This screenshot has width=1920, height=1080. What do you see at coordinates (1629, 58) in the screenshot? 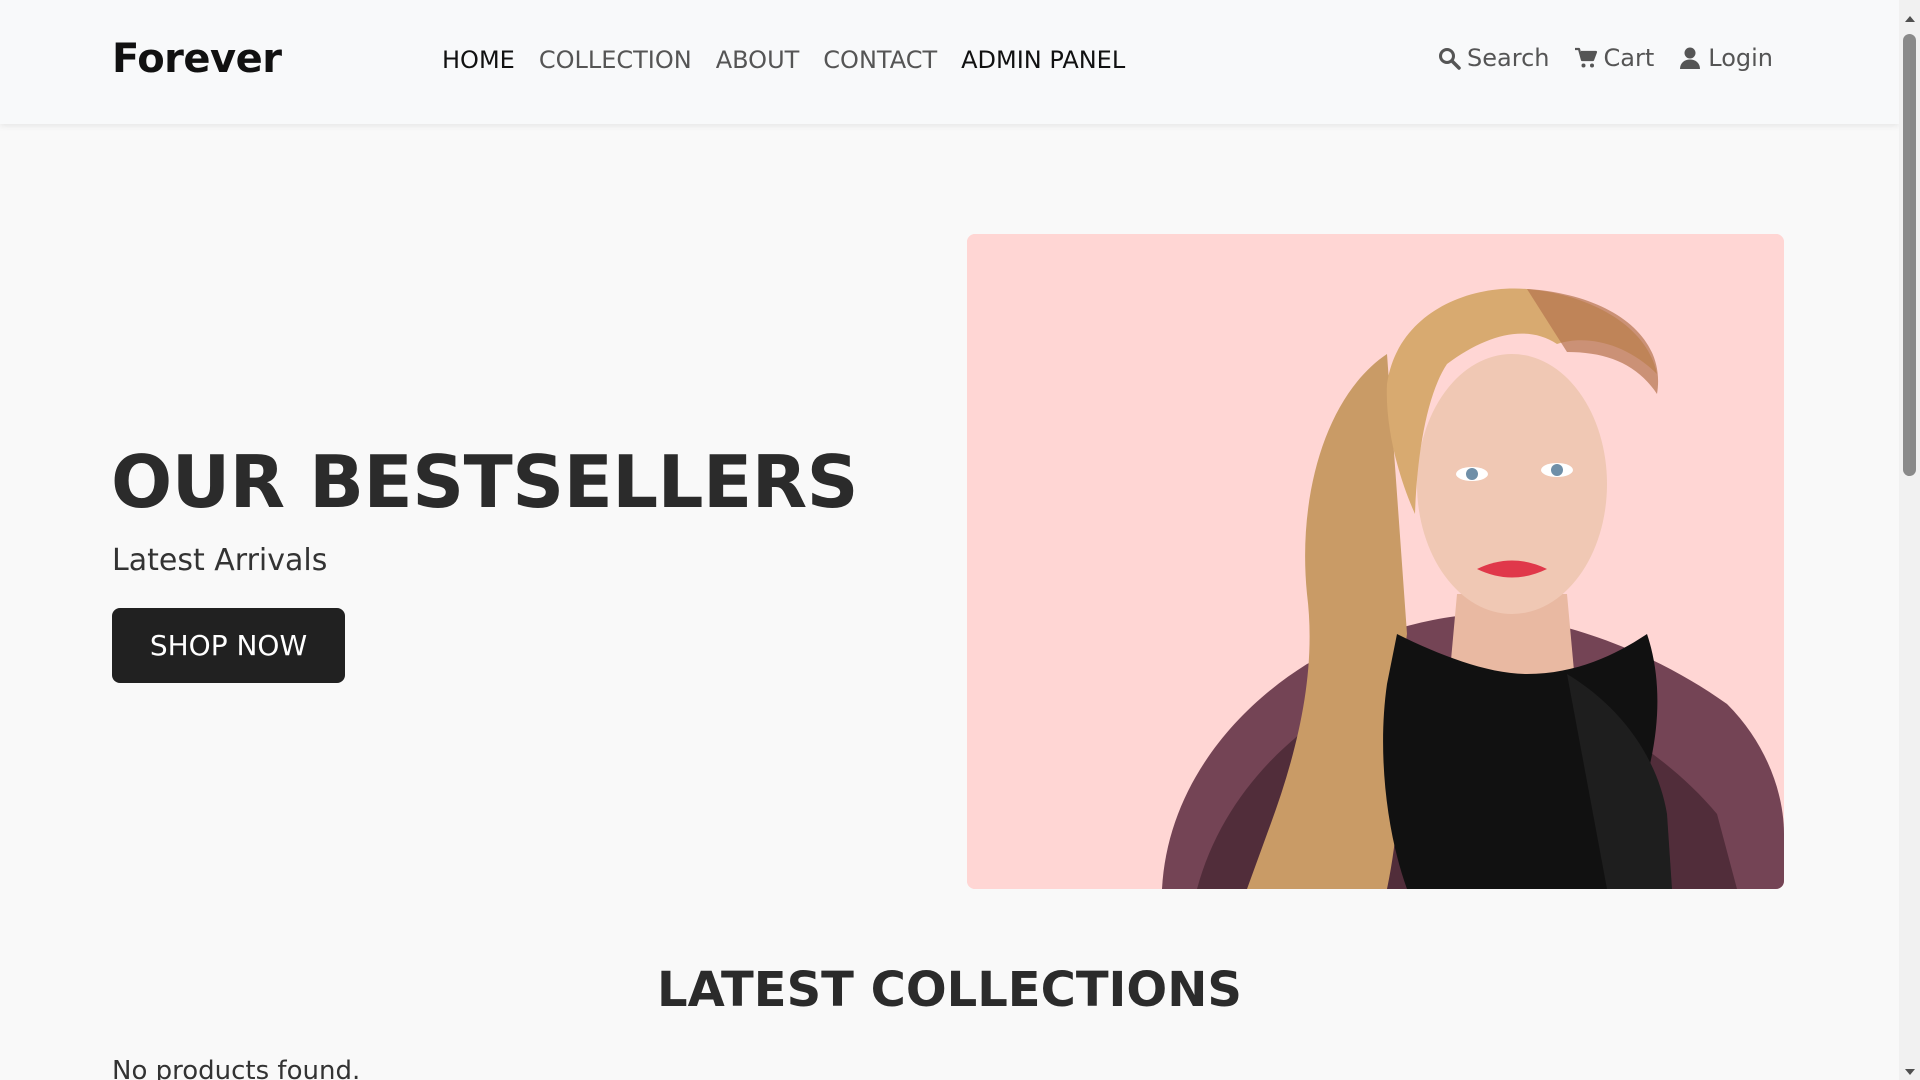
I see `cart-label: Cart` at bounding box center [1629, 58].